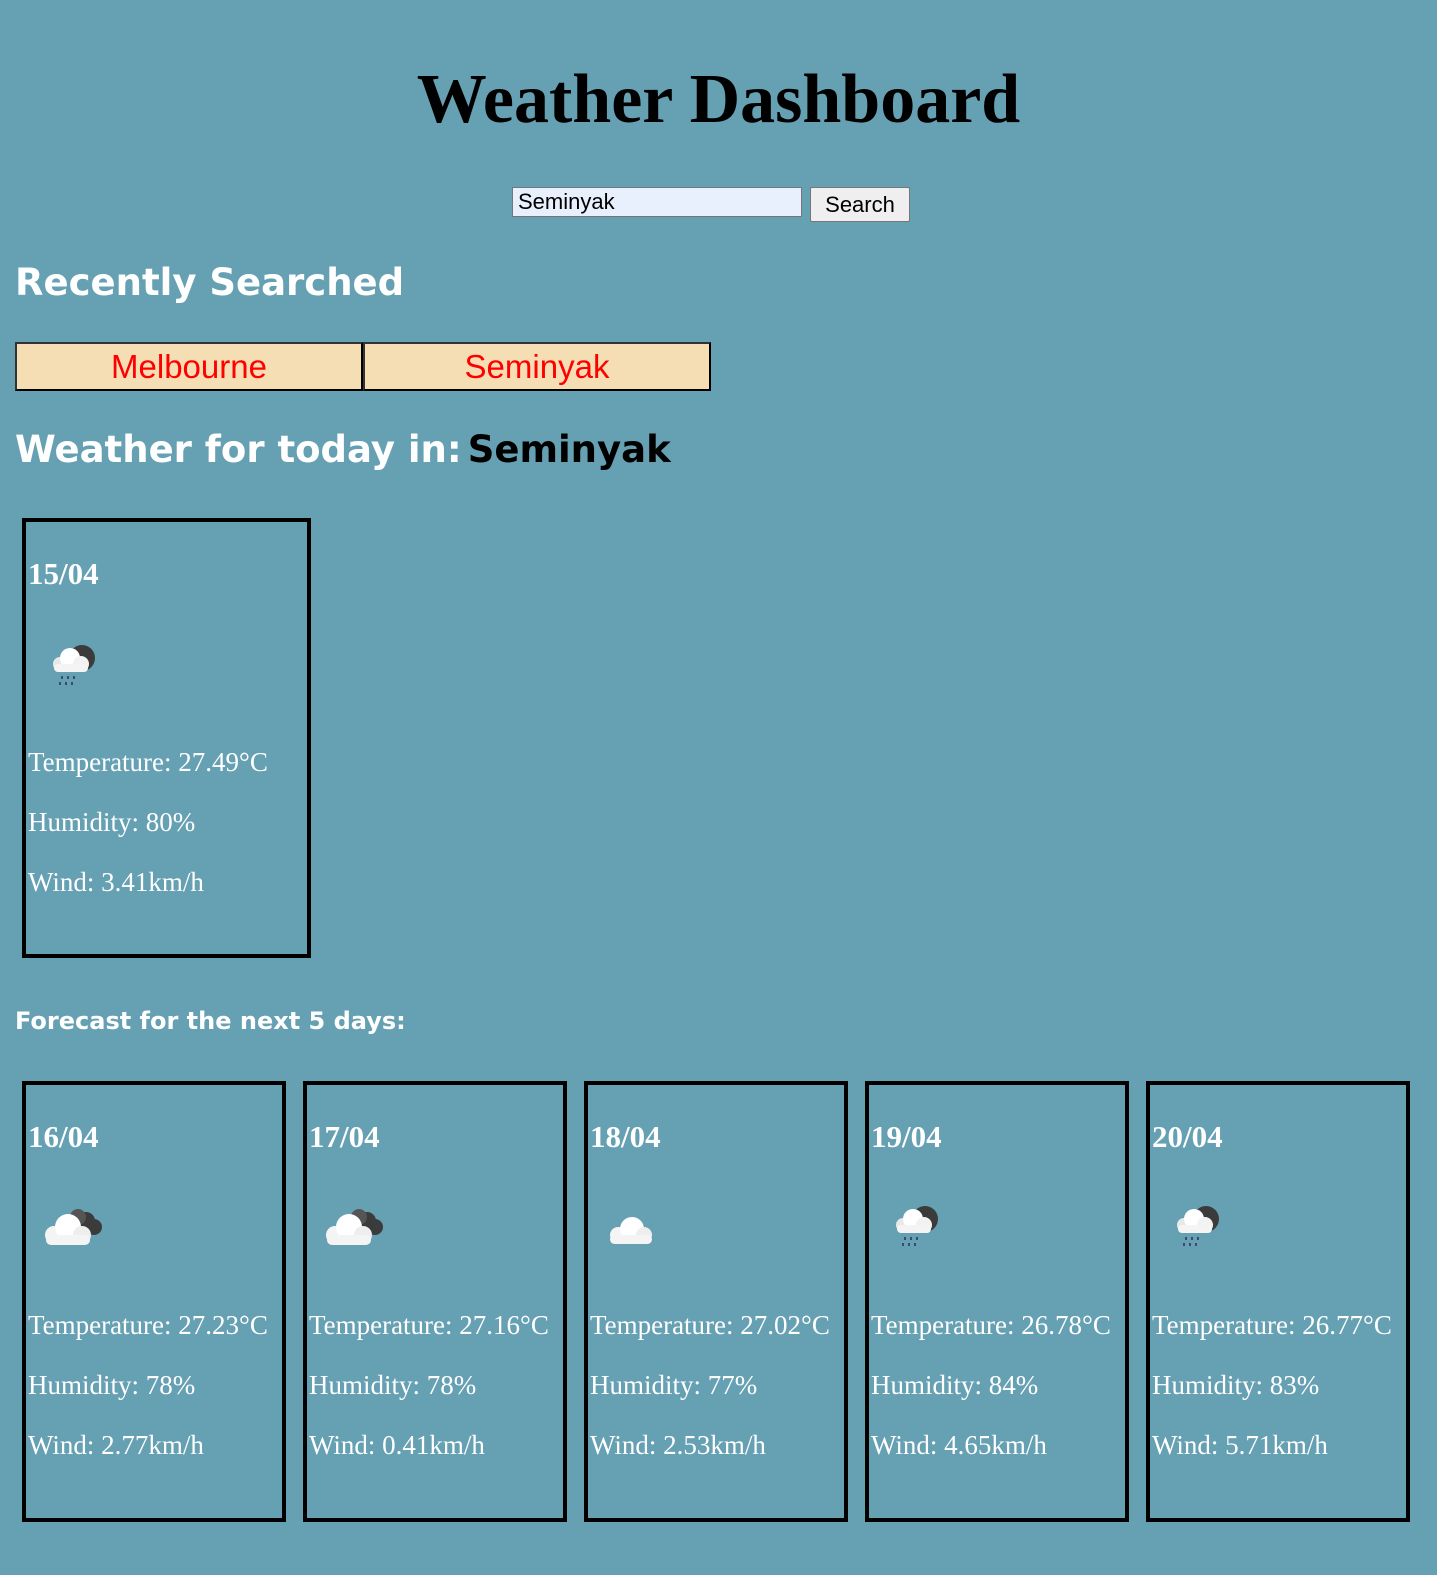 This screenshot has height=1575, width=1437. I want to click on card-humidity: Humidity: 83%, so click(1236, 1385).